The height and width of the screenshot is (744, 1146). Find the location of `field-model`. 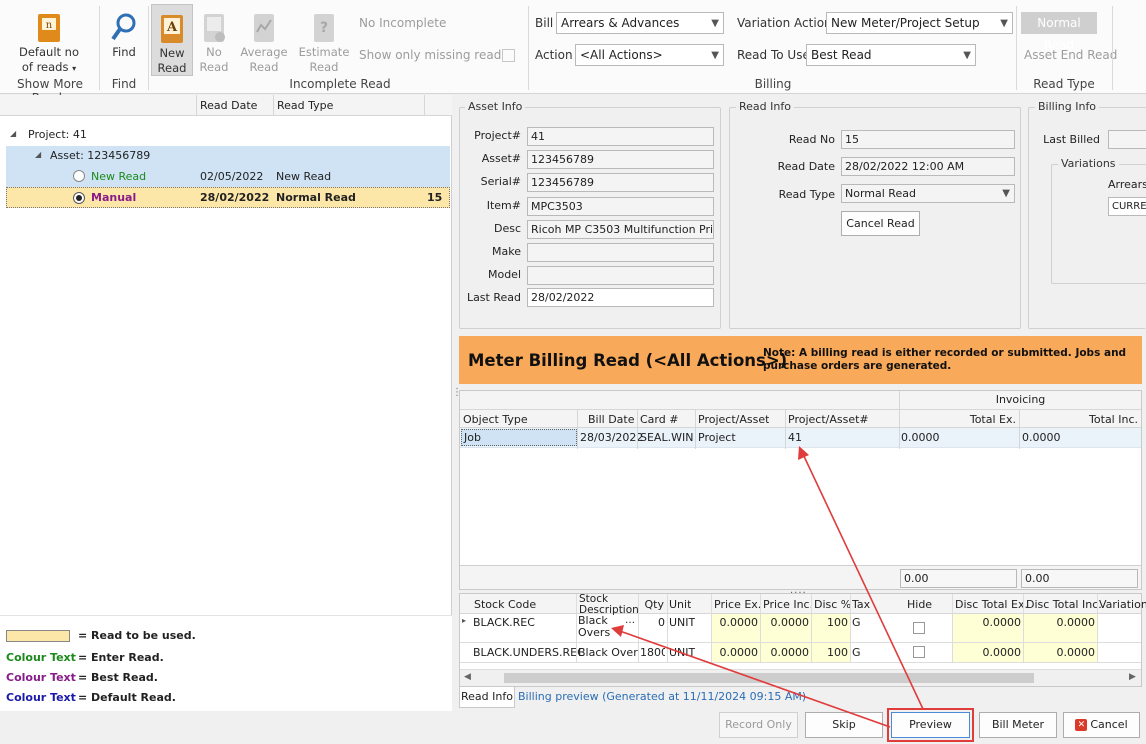

field-model is located at coordinates (620, 275).